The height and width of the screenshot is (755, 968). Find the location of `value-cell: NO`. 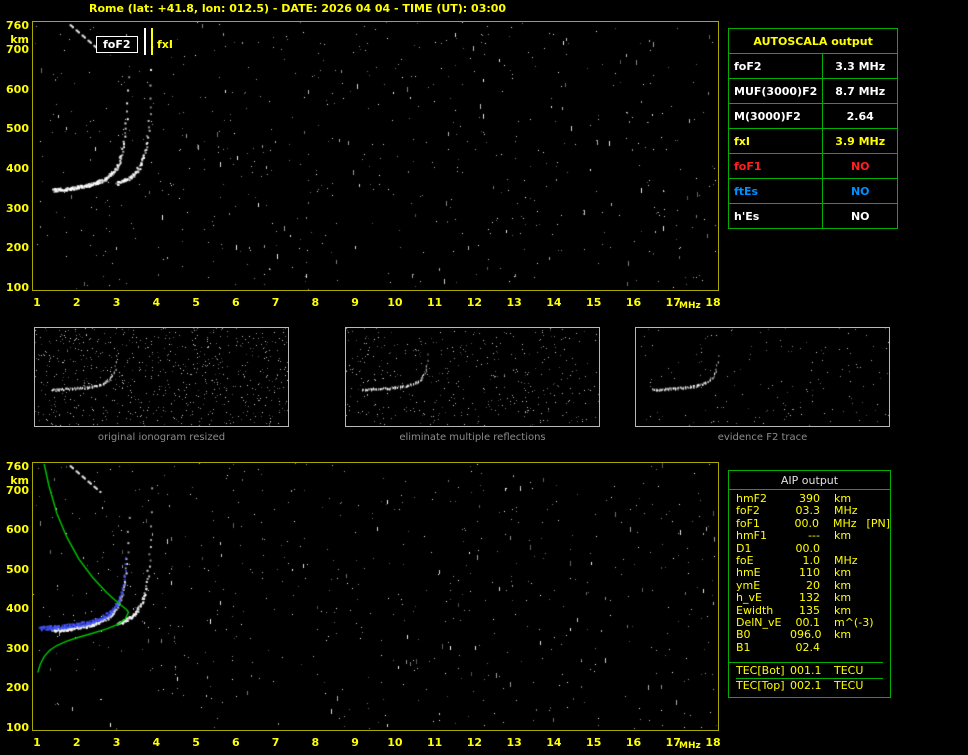

value-cell: NO is located at coordinates (860, 216).